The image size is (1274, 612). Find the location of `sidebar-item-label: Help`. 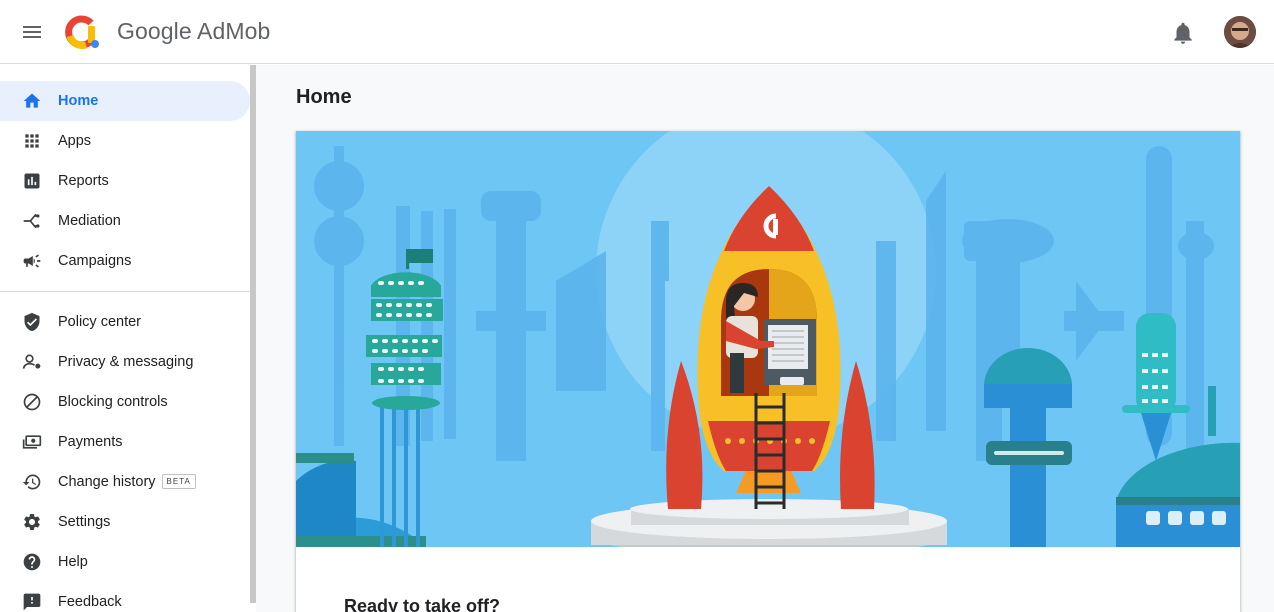

sidebar-item-label: Help is located at coordinates (73, 562).